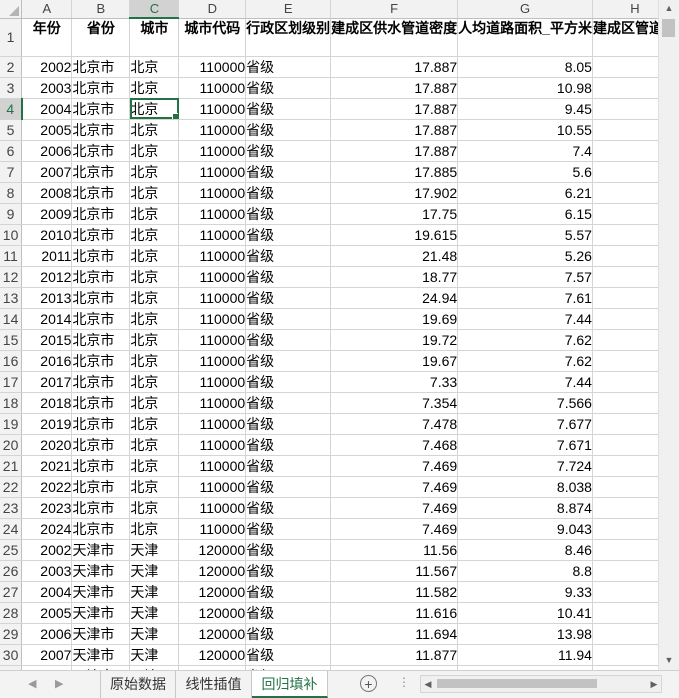 The height and width of the screenshot is (698, 679). I want to click on cell-g: 10.41, so click(525, 613).